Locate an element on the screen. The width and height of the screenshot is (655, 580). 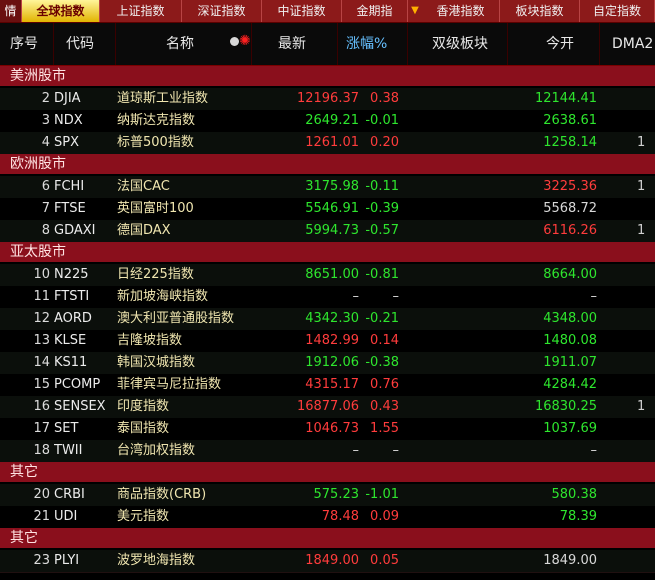
table-row: 15 PCOMP 菲律宾马尼拉指数 4315.17 0.76 4284.42 is located at coordinates (327, 385).